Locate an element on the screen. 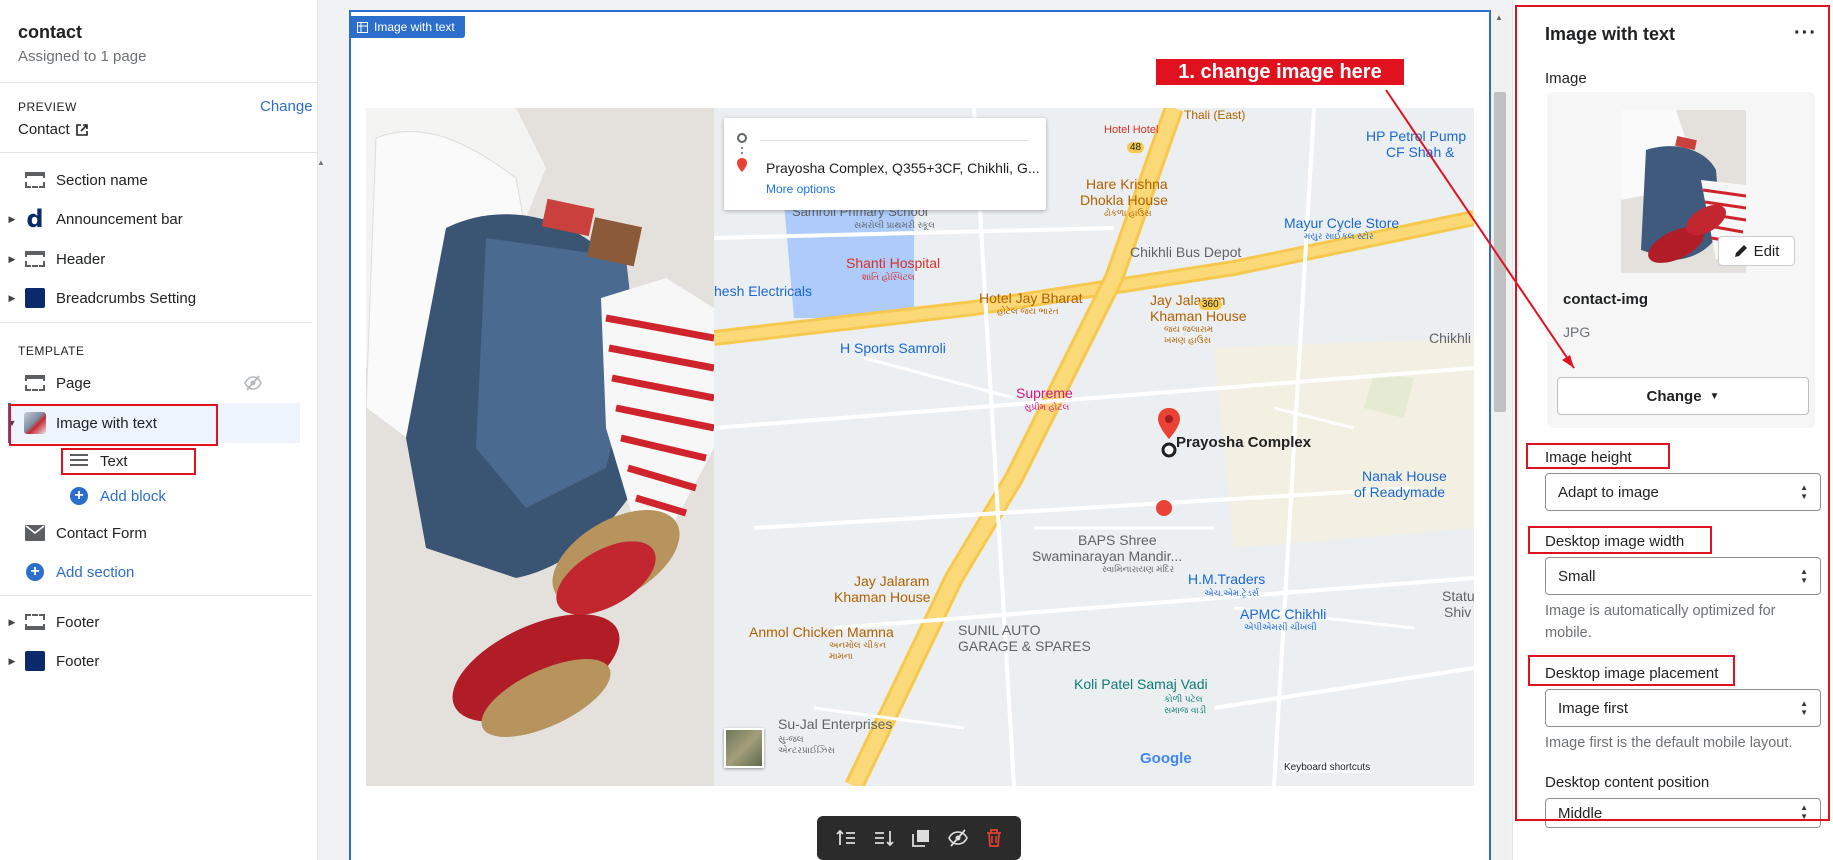  clothing-photo is located at coordinates (540, 447).